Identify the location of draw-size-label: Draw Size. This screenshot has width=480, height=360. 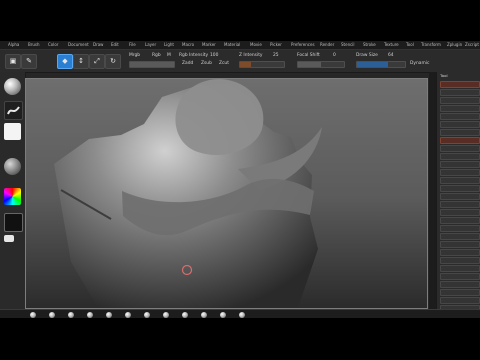
(367, 55).